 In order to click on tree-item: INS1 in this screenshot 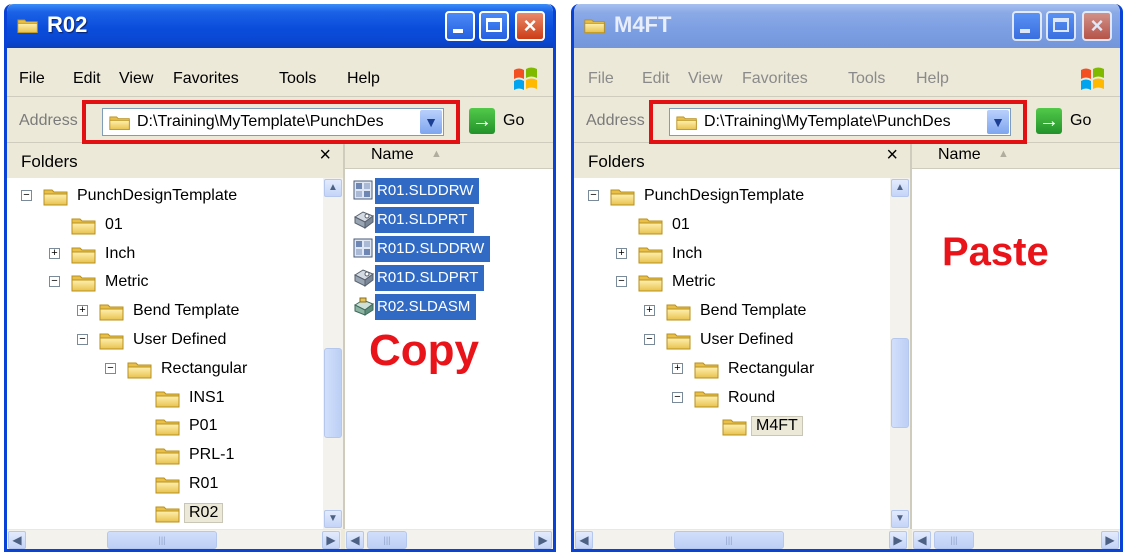, I will do `click(228, 399)`.